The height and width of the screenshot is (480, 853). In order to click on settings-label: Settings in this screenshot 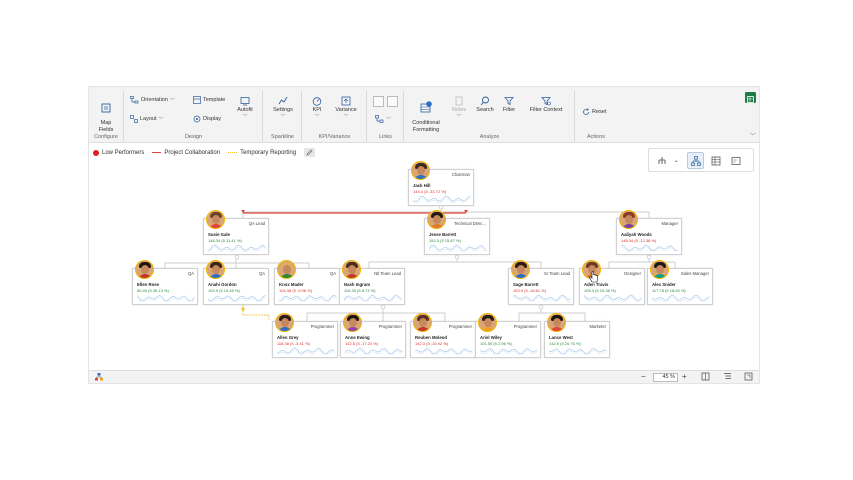, I will do `click(283, 110)`.